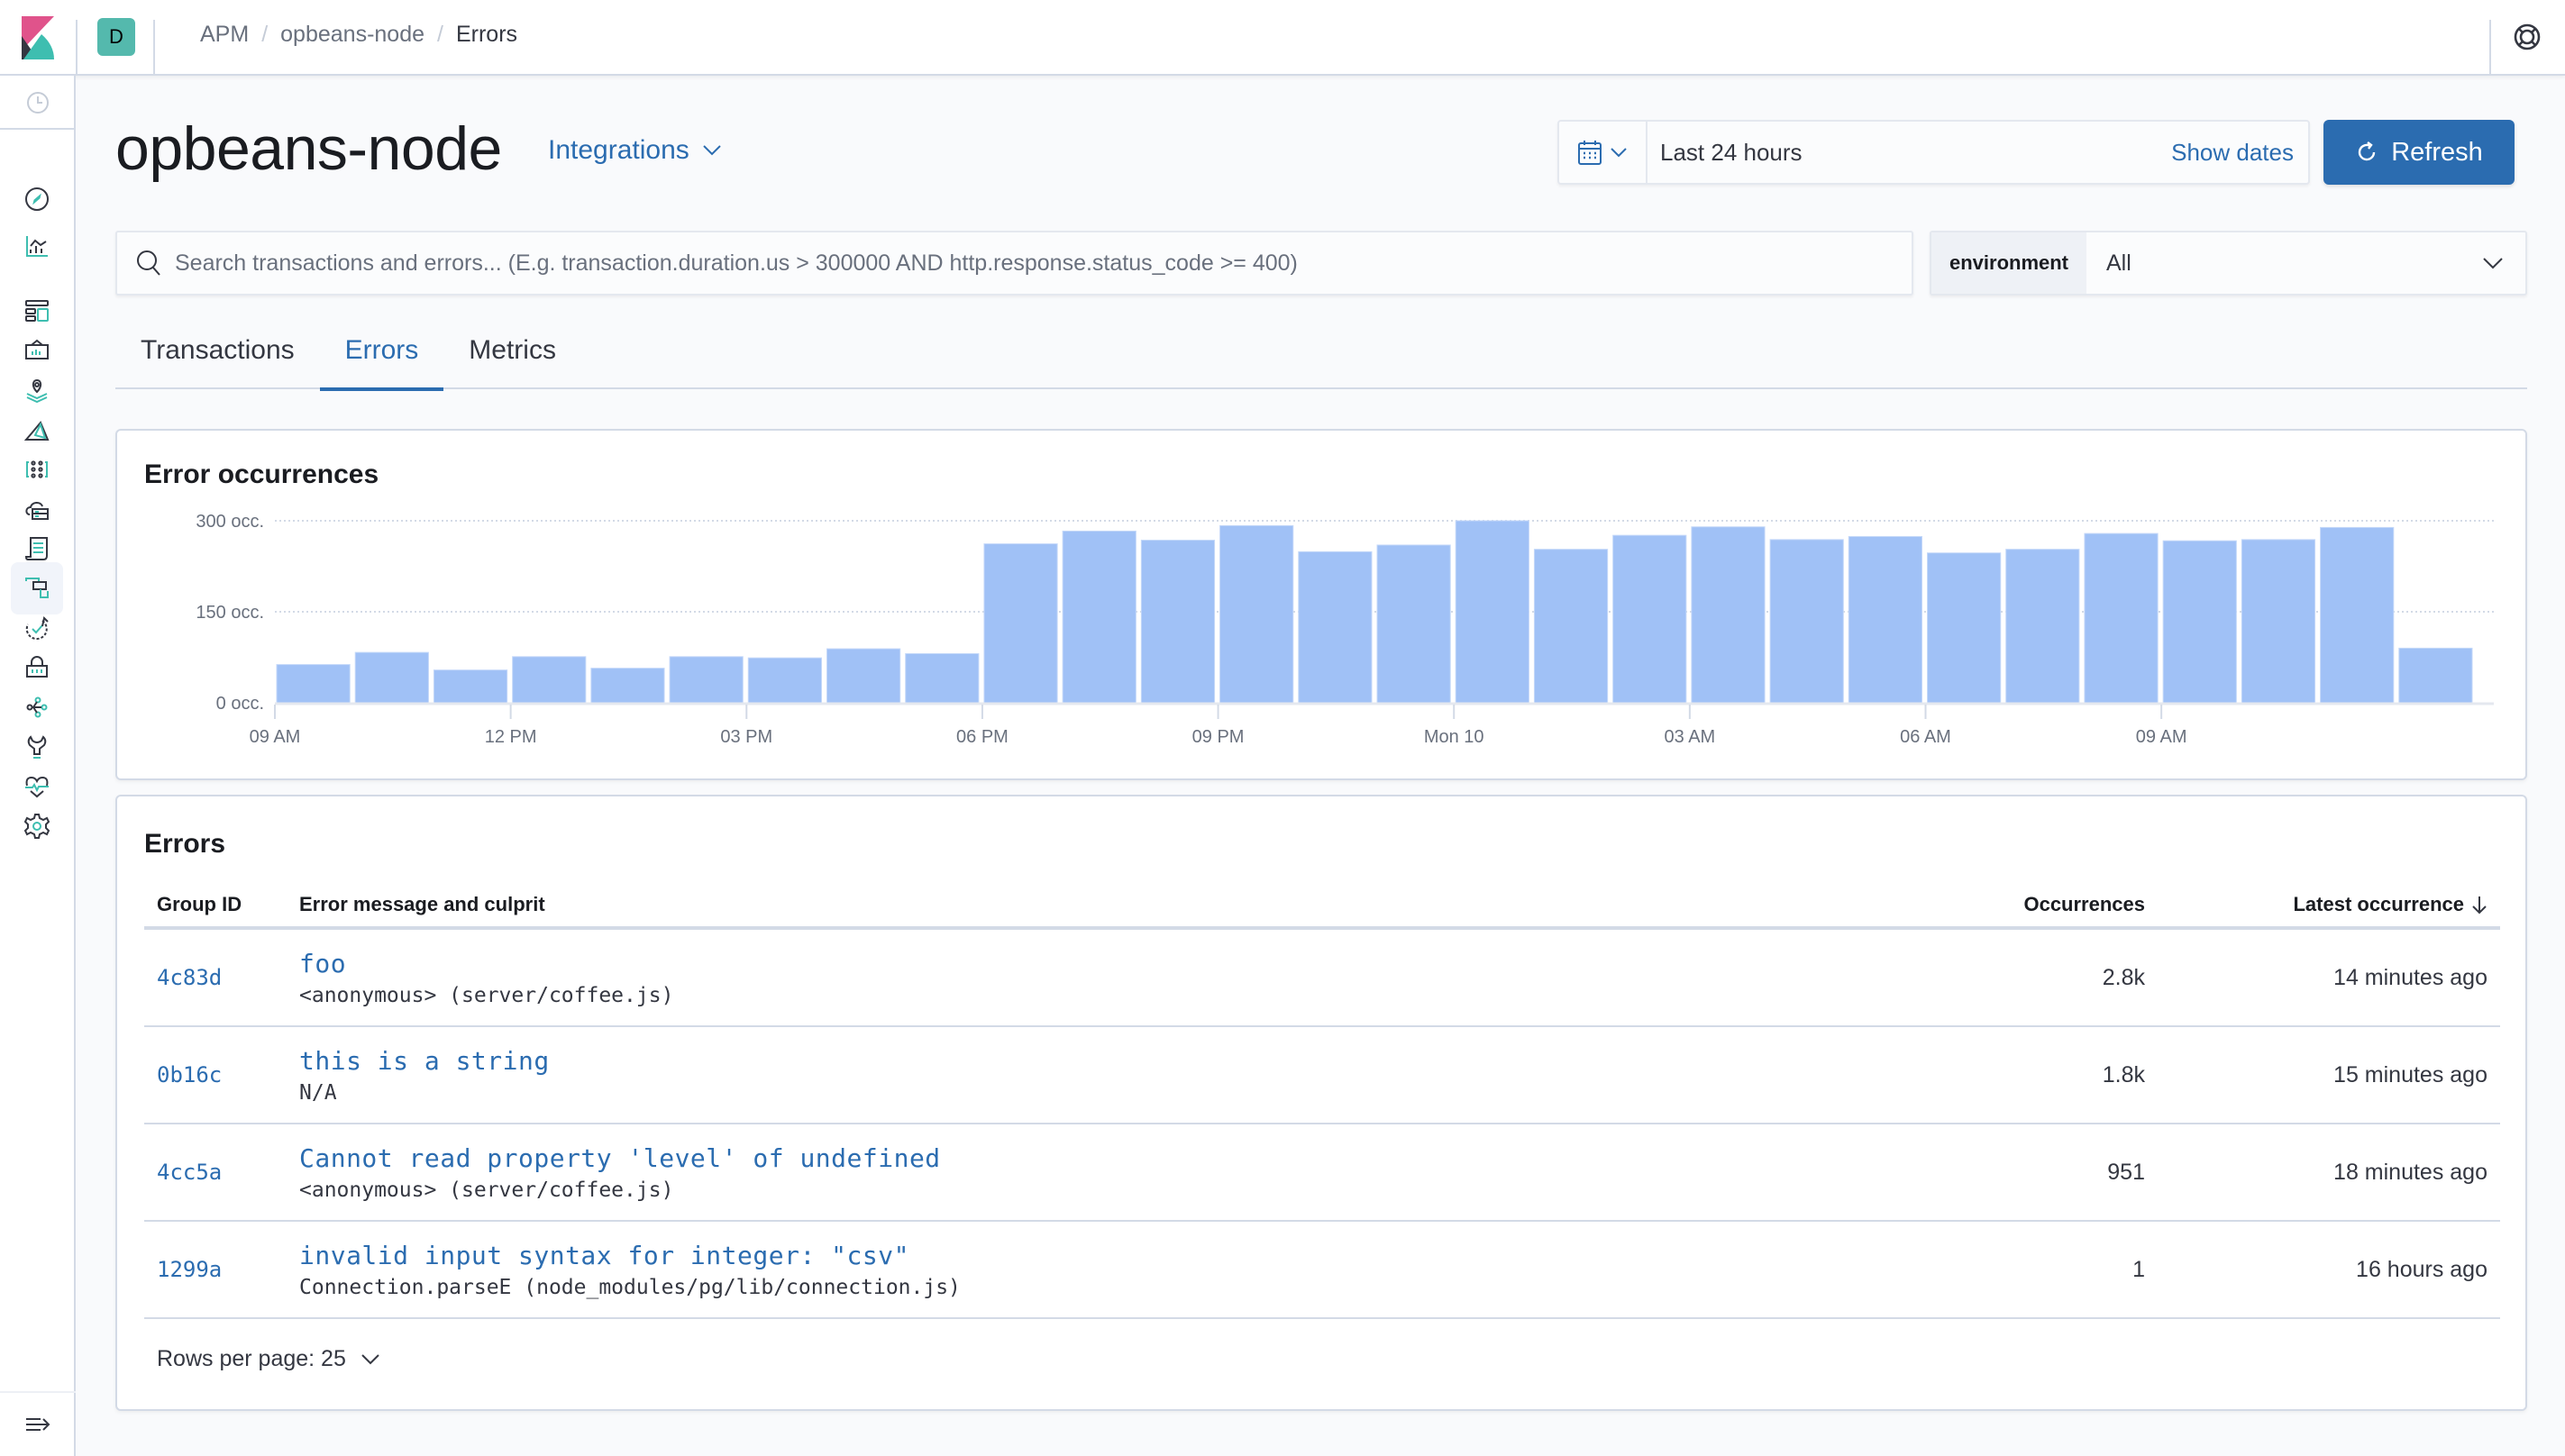 This screenshot has height=1456, width=2565. I want to click on recently-viewed, so click(38, 103).